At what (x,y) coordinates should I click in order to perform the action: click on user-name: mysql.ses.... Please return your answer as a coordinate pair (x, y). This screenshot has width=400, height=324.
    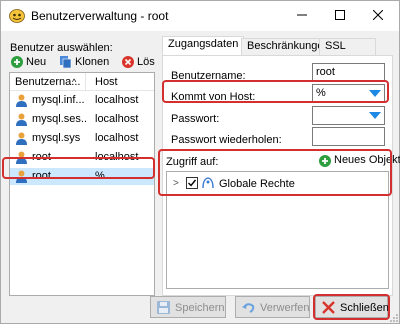
    Looking at the image, I should click on (59, 119).